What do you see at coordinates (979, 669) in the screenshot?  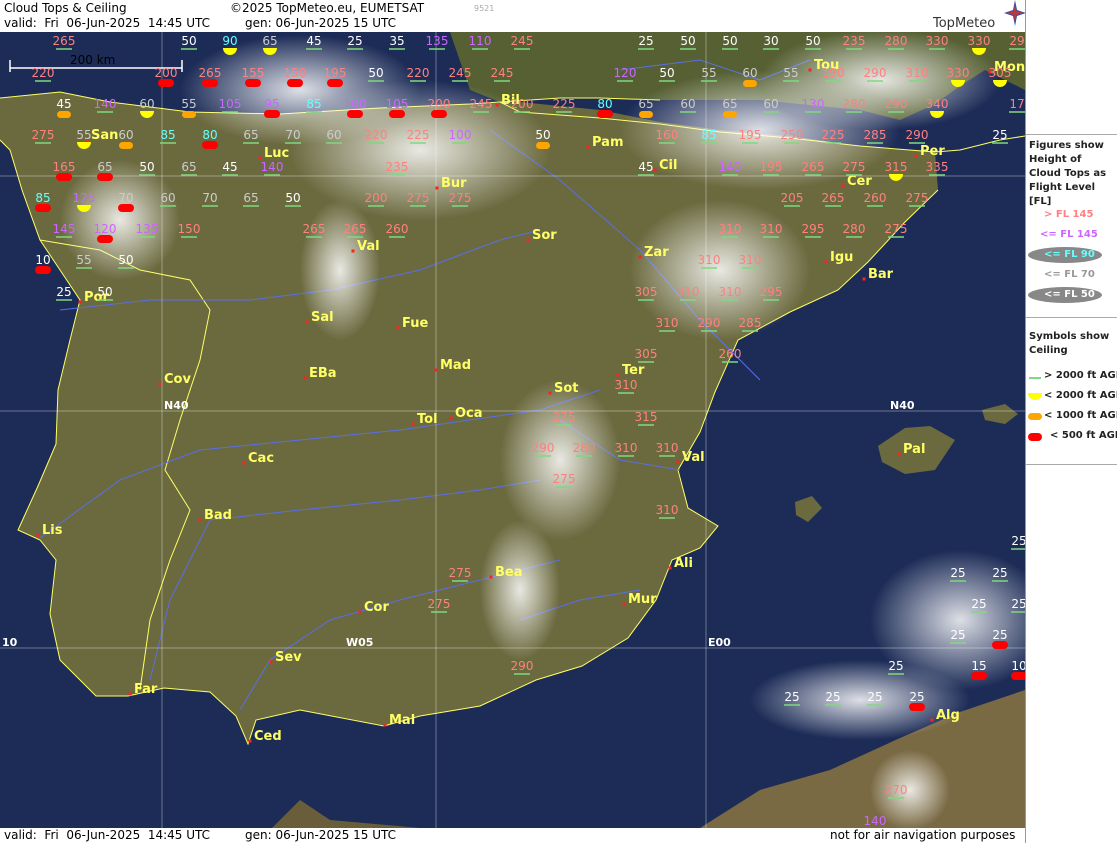 I see `observation: 15` at bounding box center [979, 669].